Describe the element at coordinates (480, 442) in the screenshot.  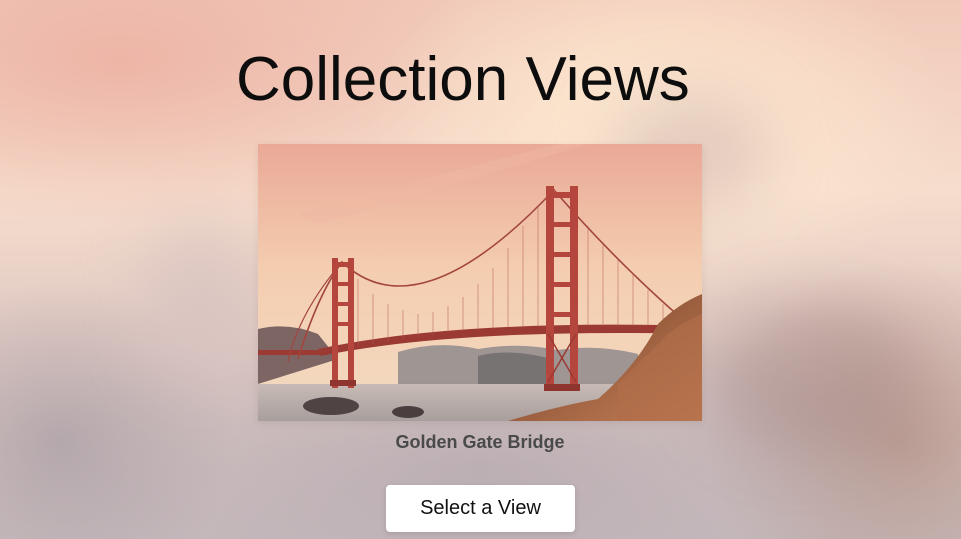
I see `image-caption: Golden Gate Bridge` at that location.